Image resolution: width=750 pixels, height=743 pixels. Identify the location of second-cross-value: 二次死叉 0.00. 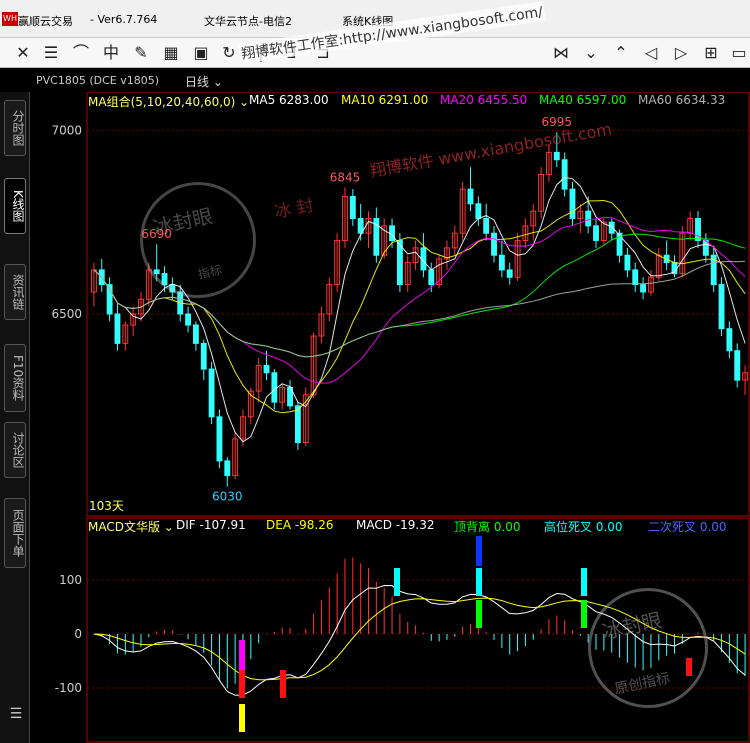
(687, 527).